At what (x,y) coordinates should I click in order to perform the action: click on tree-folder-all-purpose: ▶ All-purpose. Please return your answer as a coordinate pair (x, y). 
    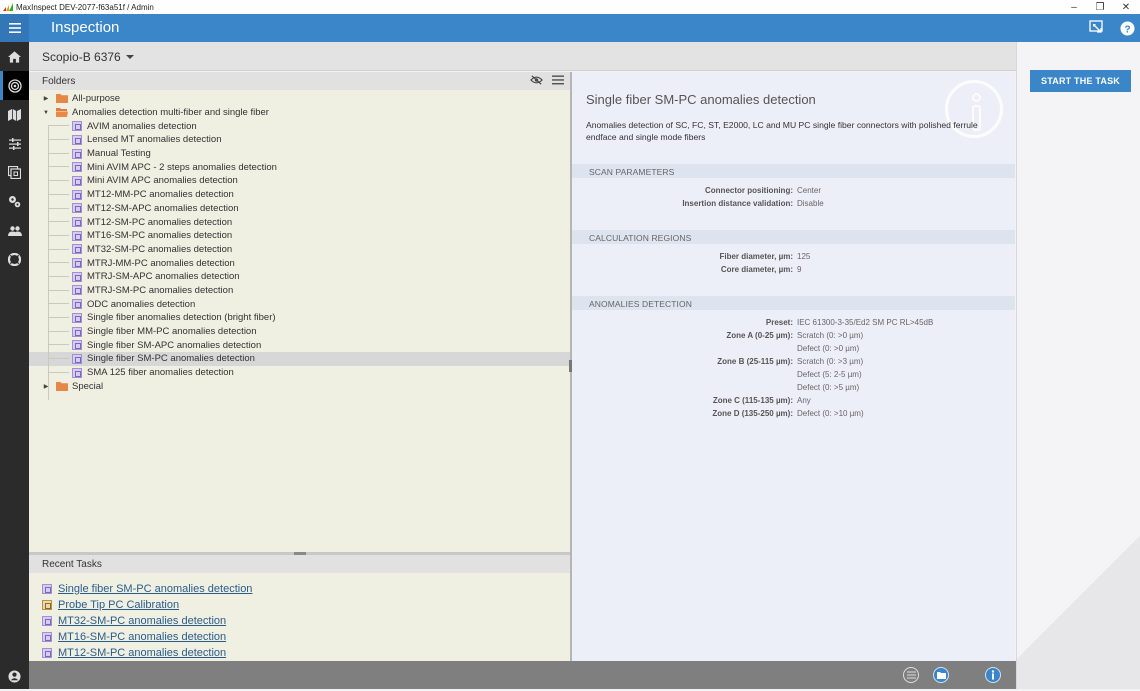
    Looking at the image, I should click on (299, 99).